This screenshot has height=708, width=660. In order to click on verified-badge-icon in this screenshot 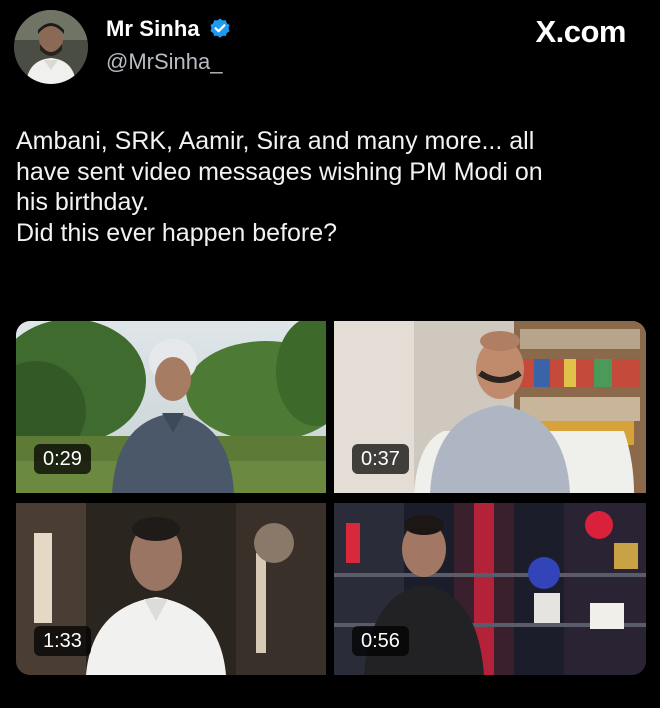, I will do `click(220, 29)`.